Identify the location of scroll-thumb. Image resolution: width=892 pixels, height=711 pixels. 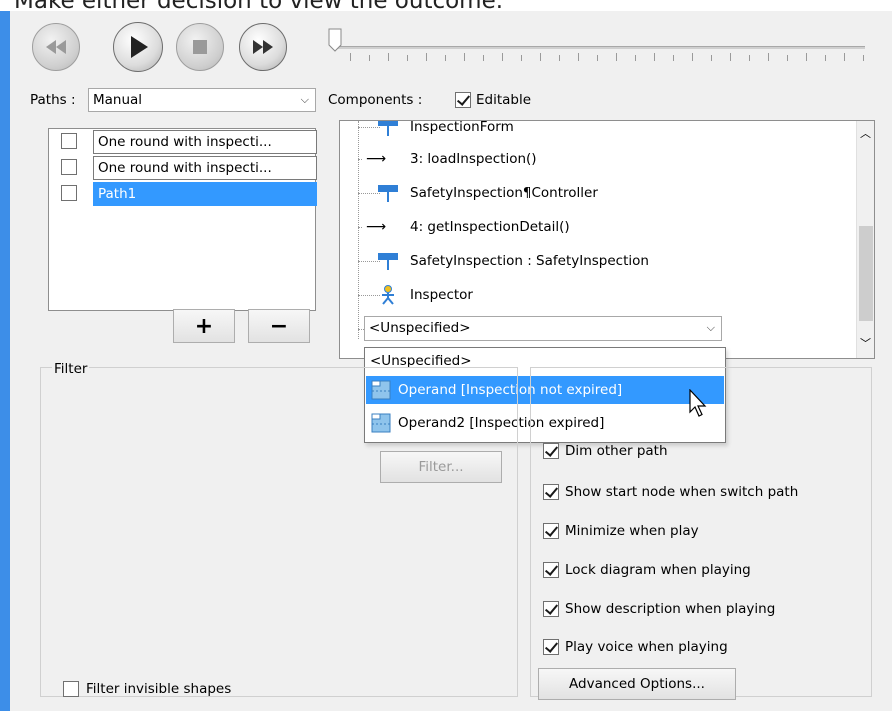
(866, 273).